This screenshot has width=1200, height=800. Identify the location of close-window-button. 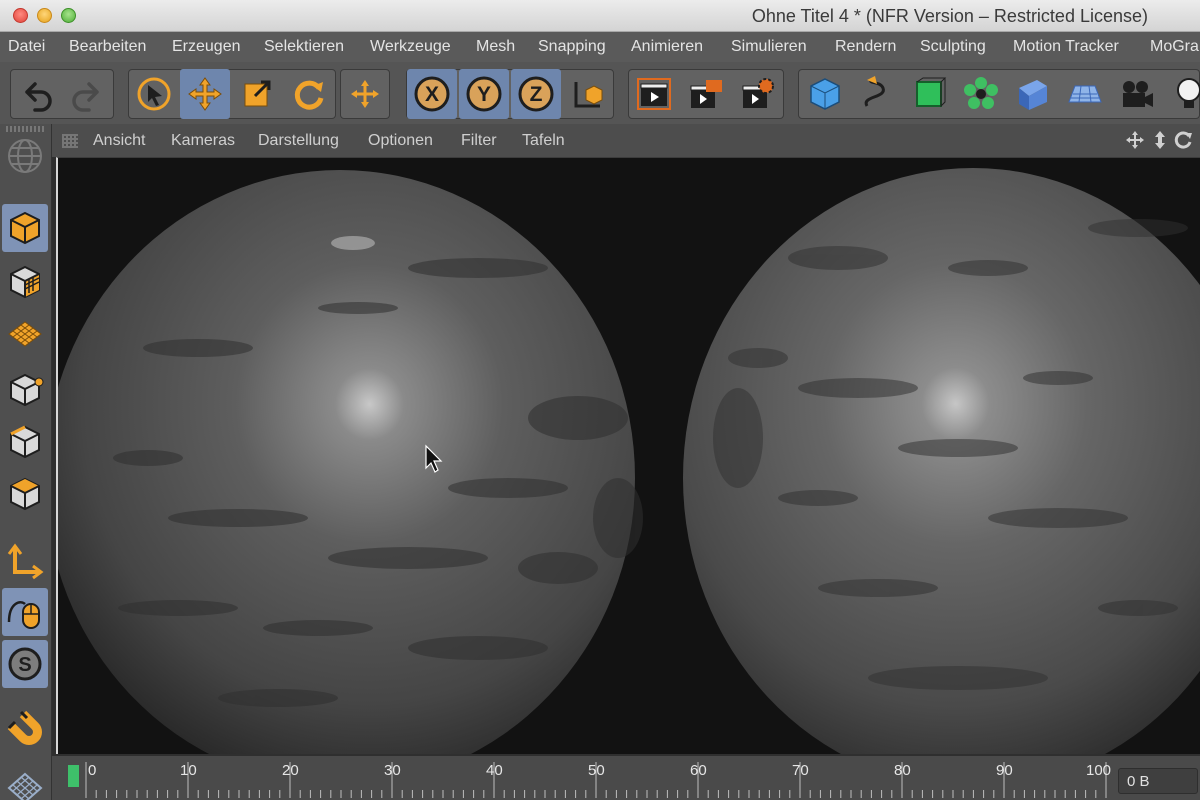
(20, 15).